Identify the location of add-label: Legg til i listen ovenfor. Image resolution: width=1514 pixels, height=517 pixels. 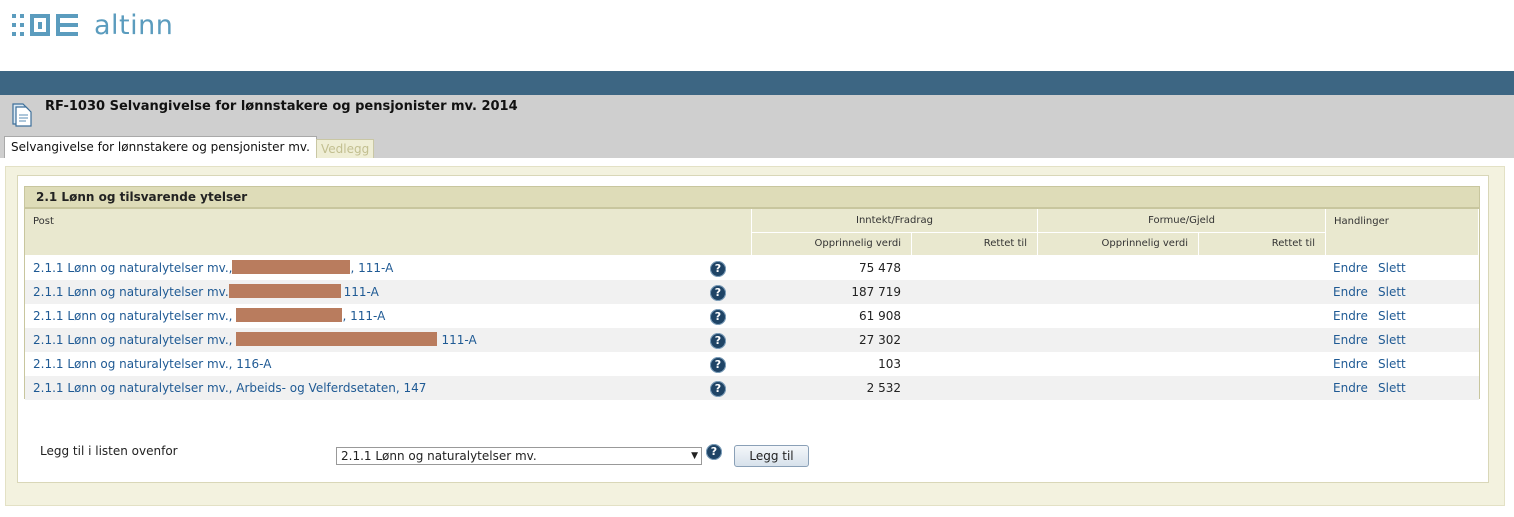
(109, 451).